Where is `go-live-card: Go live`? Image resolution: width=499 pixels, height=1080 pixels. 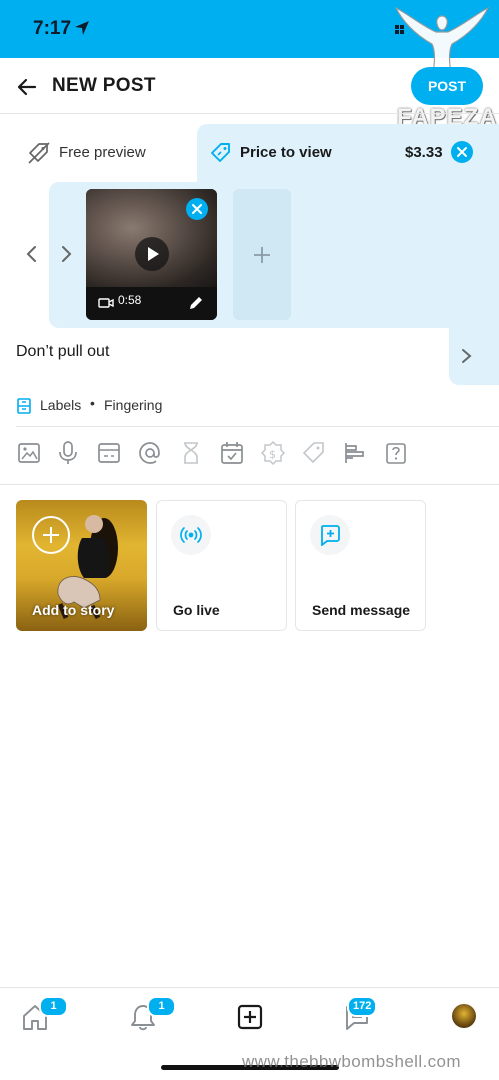
go-live-card: Go live is located at coordinates (221, 565).